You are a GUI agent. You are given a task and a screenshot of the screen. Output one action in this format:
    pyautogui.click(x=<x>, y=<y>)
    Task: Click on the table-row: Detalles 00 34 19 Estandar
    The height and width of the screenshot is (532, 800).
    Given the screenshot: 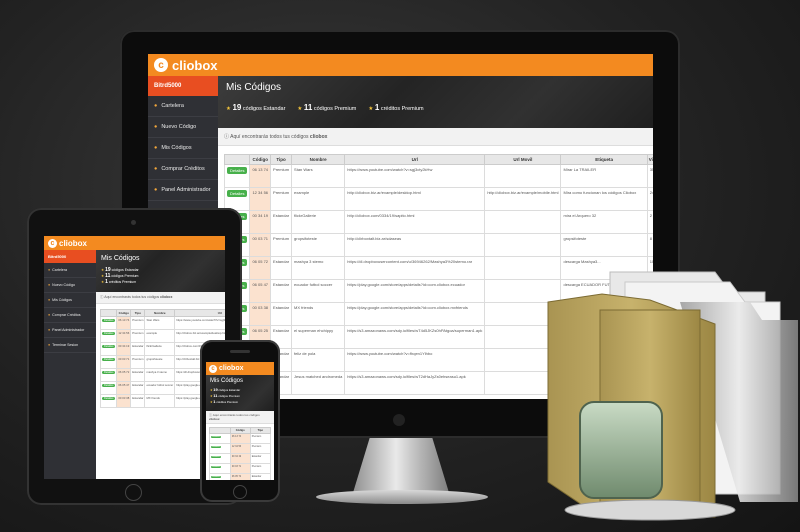 What is the action you would take?
    pyautogui.click(x=240, y=458)
    